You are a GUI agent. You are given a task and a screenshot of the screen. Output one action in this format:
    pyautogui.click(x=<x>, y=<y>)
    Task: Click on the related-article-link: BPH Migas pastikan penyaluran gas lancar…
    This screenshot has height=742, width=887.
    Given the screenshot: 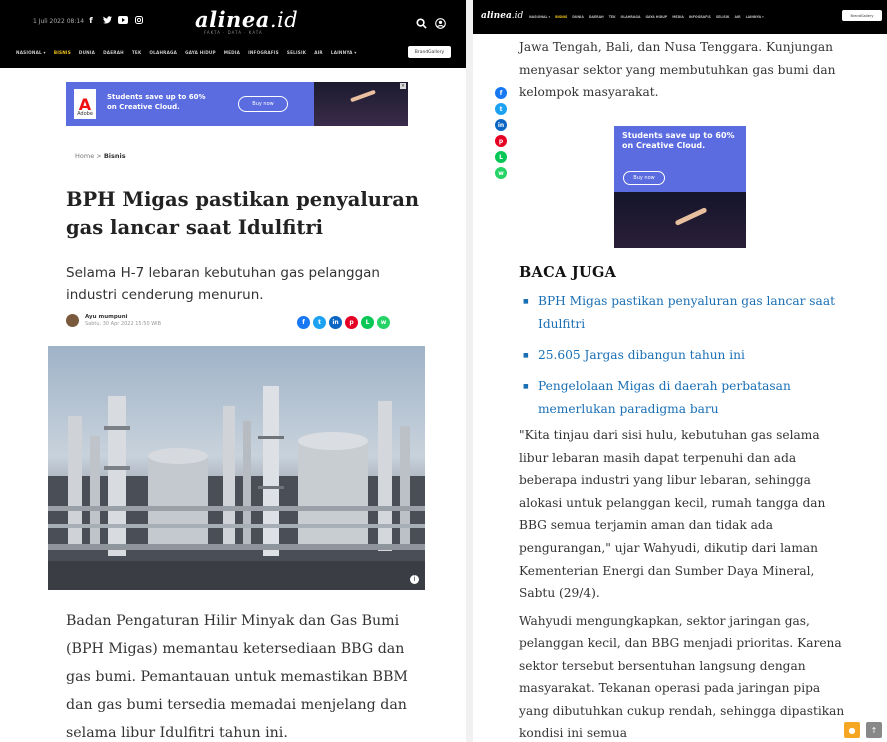 What is the action you would take?
    pyautogui.click(x=686, y=312)
    